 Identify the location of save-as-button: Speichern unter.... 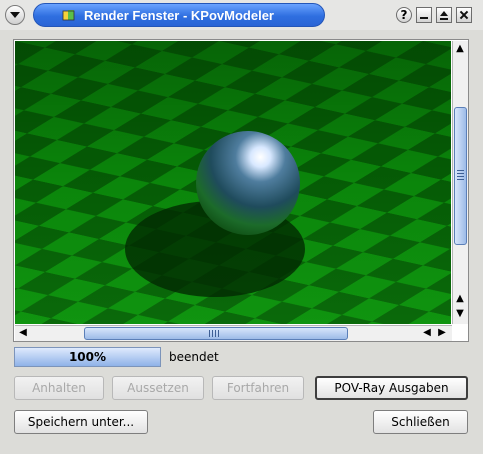
(81, 422).